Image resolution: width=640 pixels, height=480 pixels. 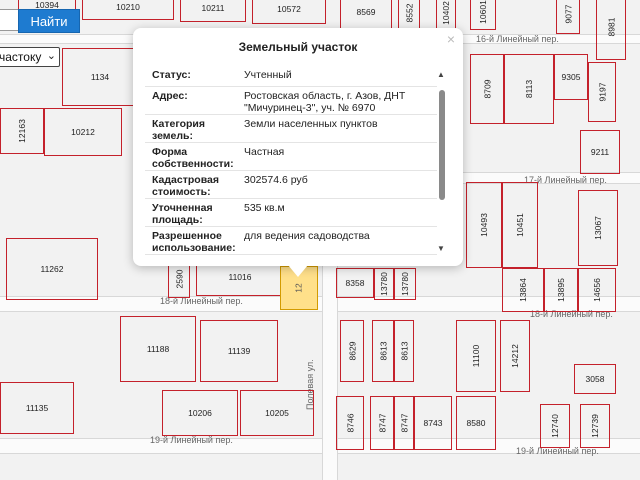 I want to click on parcel: 13067, so click(x=598, y=228).